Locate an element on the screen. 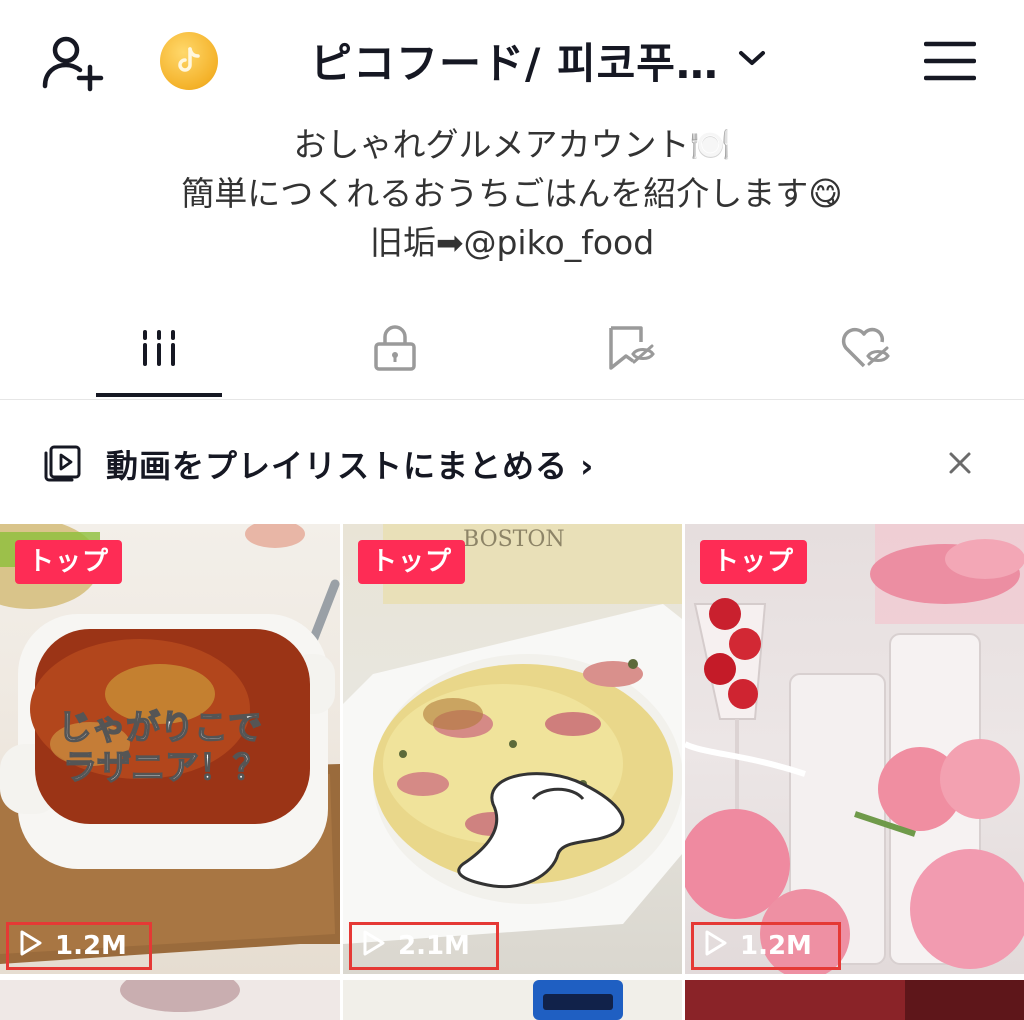 The width and height of the screenshot is (1024, 1020). view-count-text: 2.1M is located at coordinates (434, 946).